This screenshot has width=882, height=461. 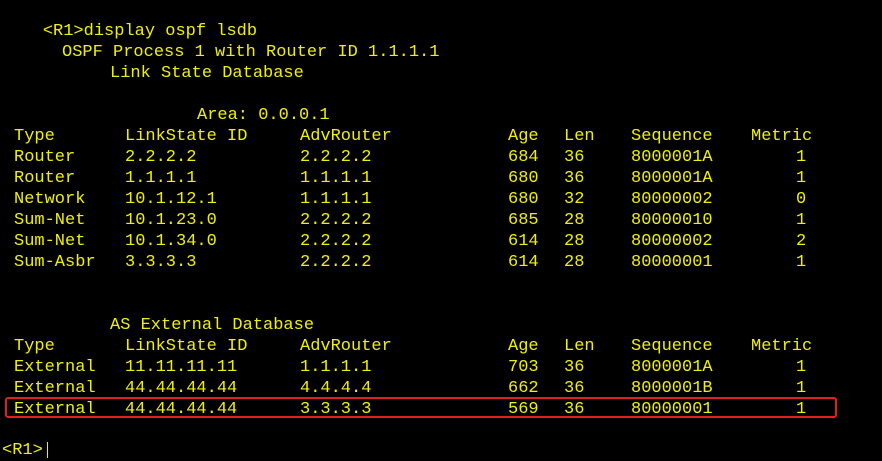 I want to click on cell-linkstate-id: 10.1.12.1, so click(x=171, y=199).